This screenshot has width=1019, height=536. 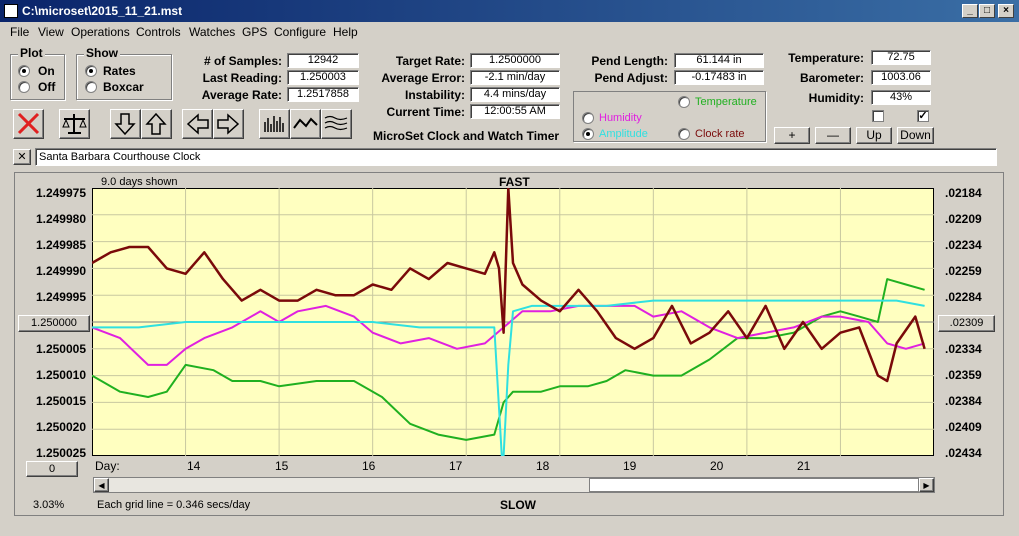 I want to click on arrow-down-icon, so click(x=125, y=124).